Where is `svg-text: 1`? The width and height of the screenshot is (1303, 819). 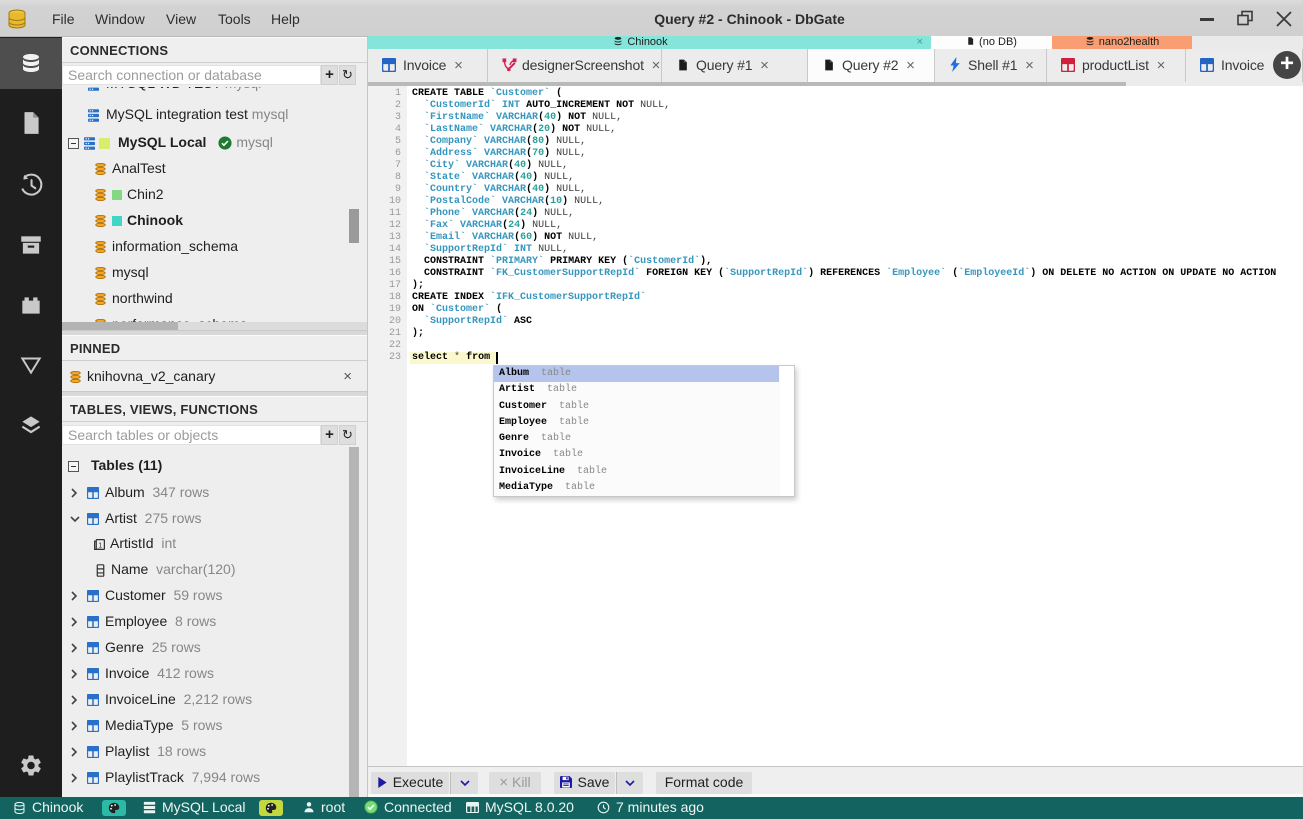
svg-text: 1 is located at coordinates (100, 544).